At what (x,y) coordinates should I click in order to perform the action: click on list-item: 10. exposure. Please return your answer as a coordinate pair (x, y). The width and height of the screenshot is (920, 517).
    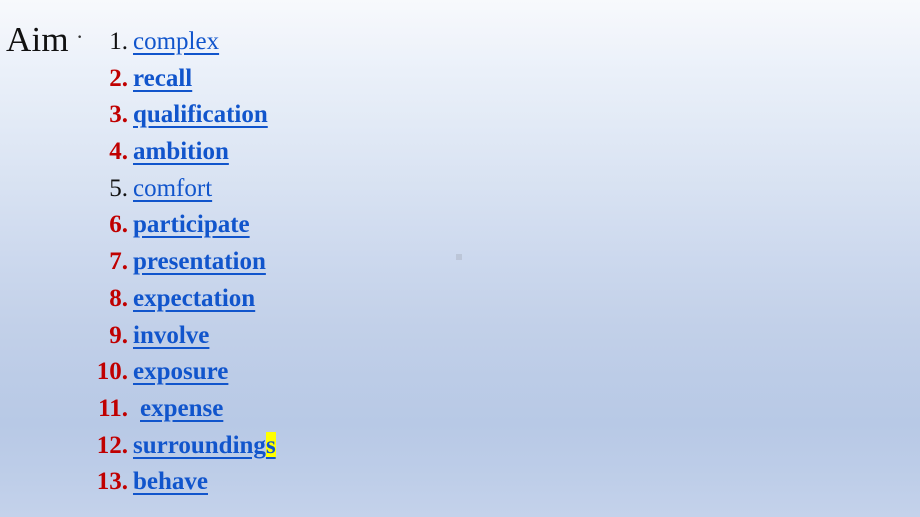
    Looking at the image, I should click on (460, 372).